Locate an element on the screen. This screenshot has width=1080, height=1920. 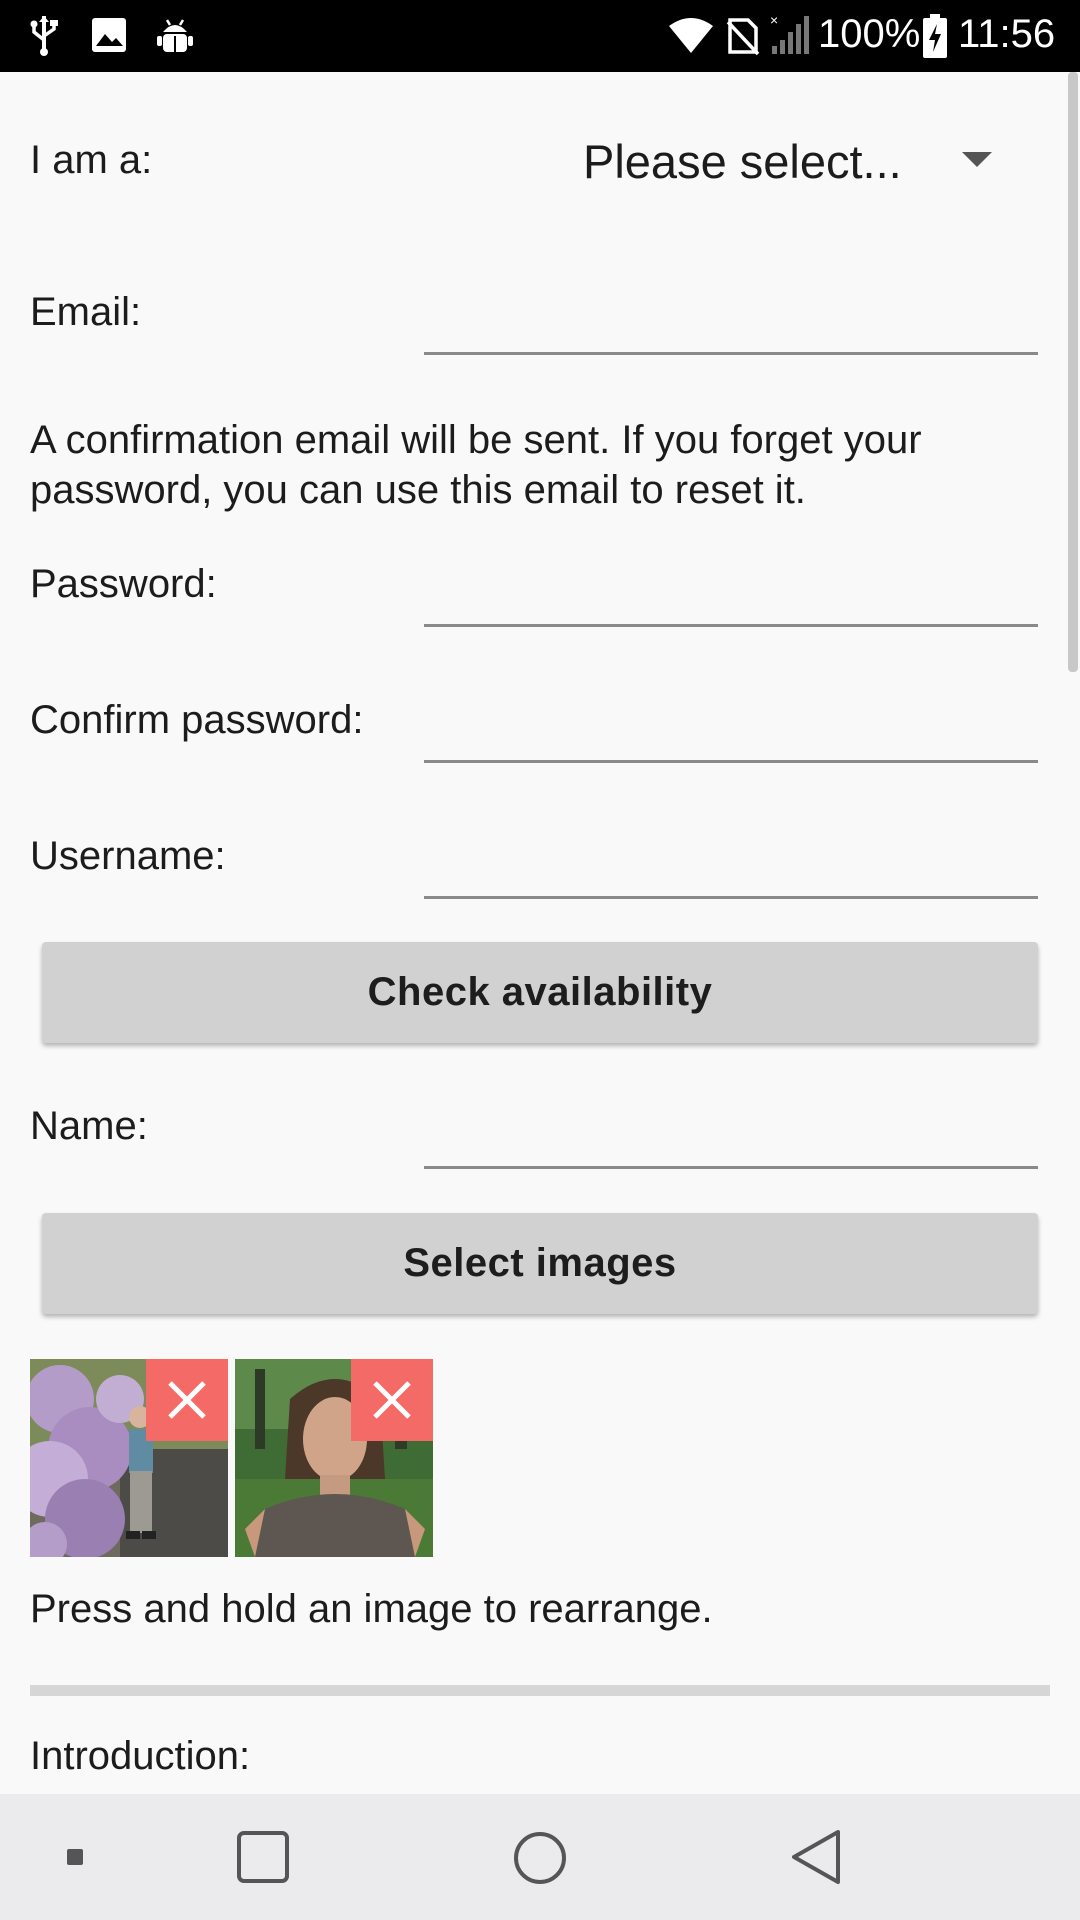
email-label: Email: is located at coordinates (86, 312).